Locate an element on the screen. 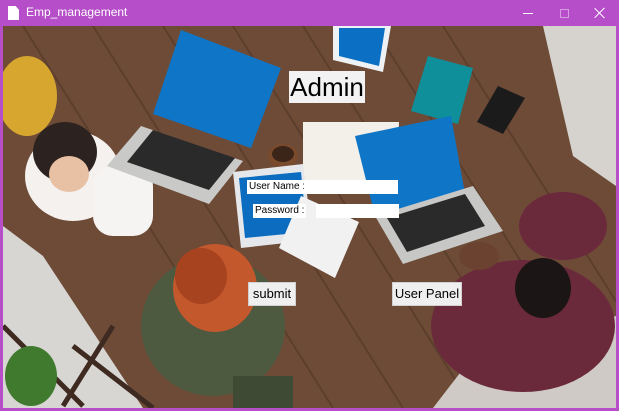  username-label: User Name : is located at coordinates (277, 187).